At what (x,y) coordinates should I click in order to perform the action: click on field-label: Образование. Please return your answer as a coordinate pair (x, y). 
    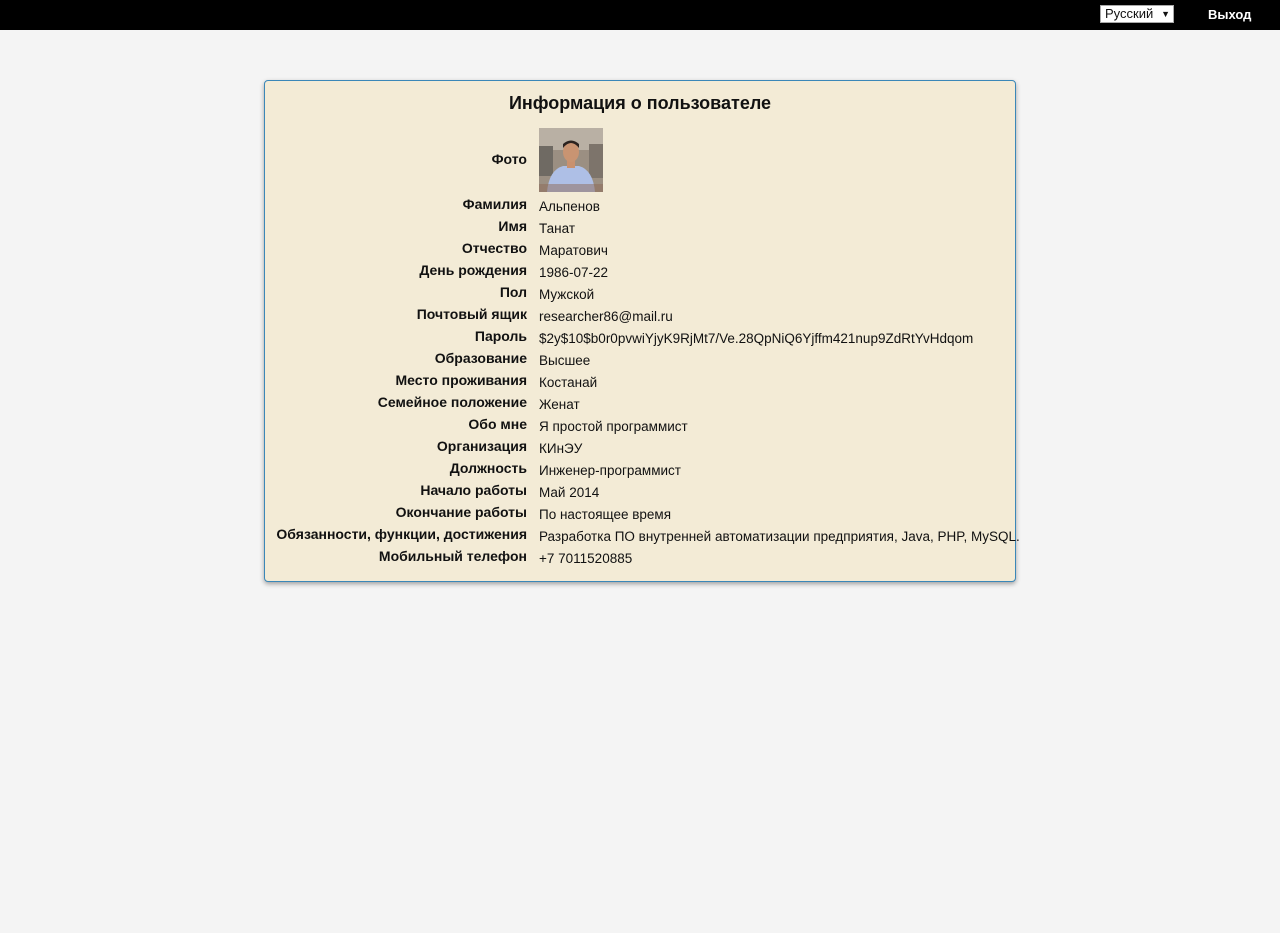
    Looking at the image, I should click on (480, 358).